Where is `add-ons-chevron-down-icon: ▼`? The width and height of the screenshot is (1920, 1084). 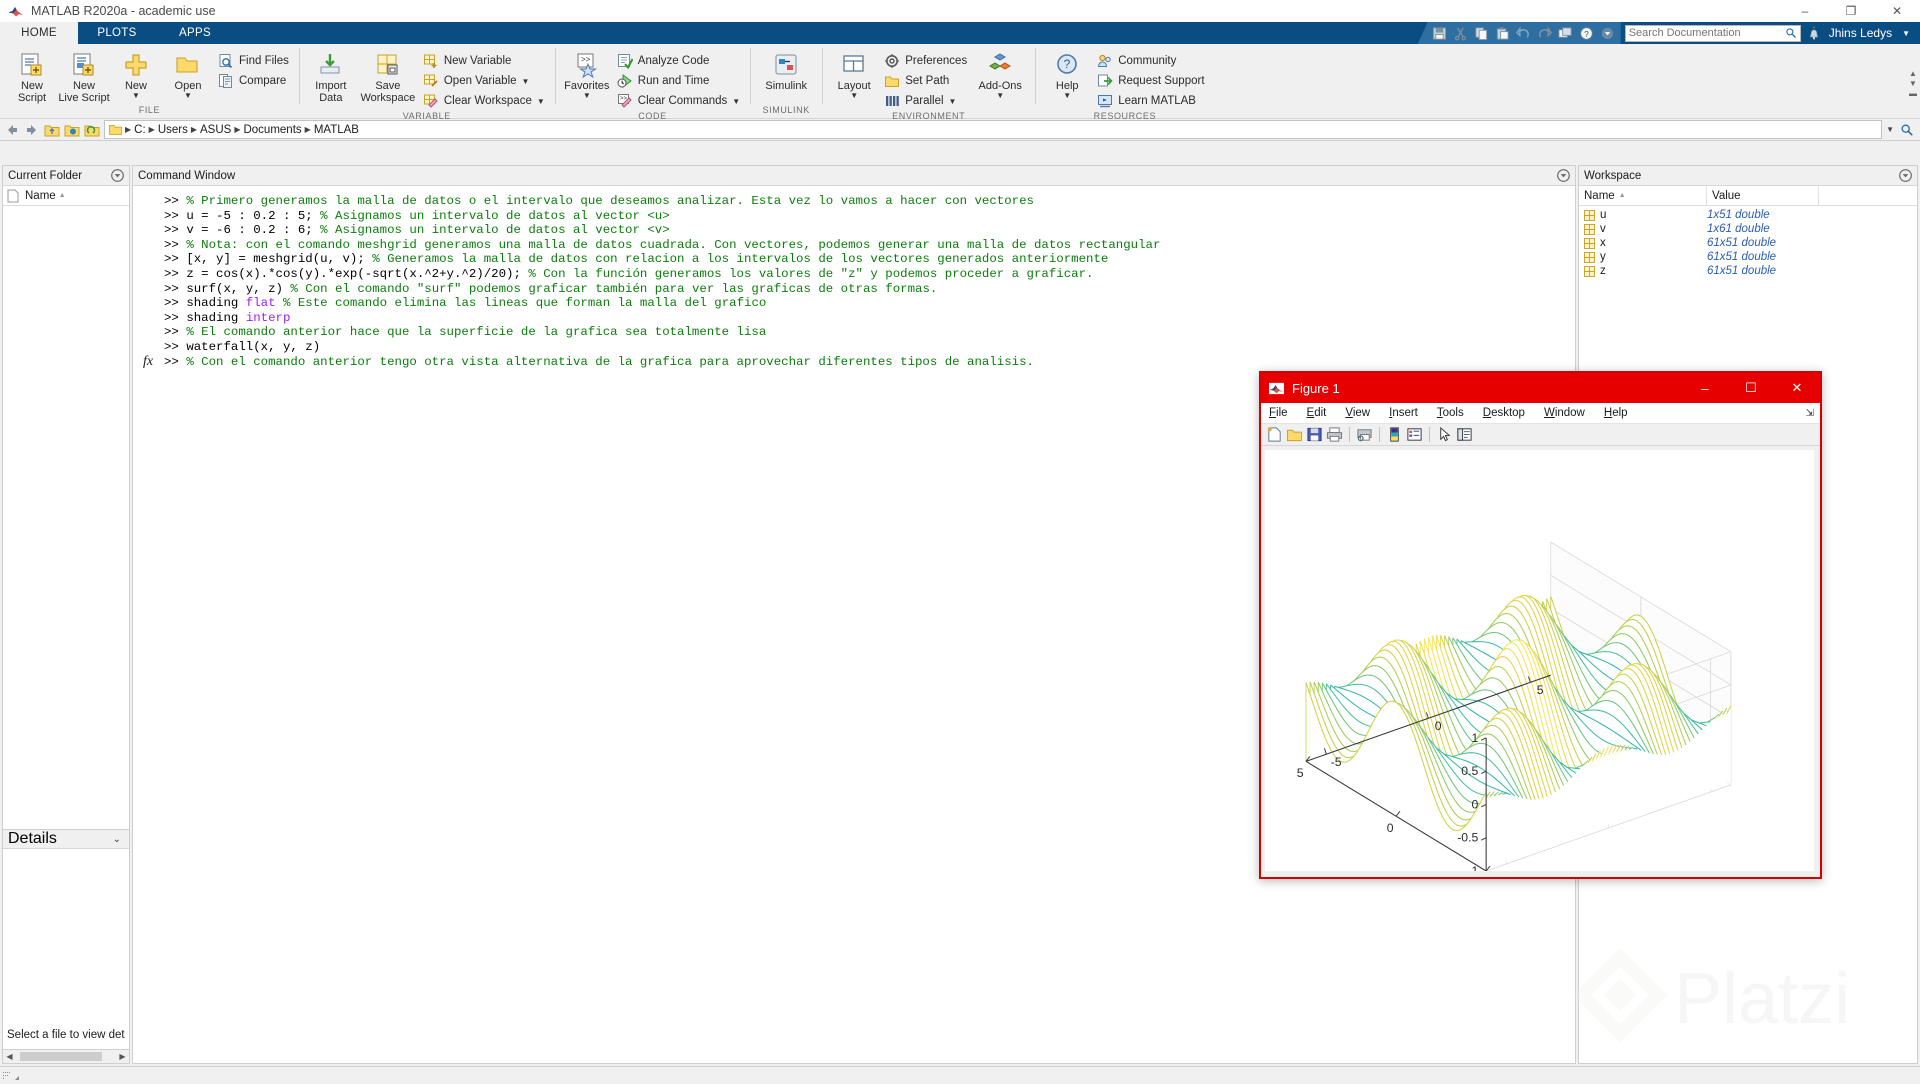
add-ons-chevron-down-icon: ▼ is located at coordinates (1000, 96).